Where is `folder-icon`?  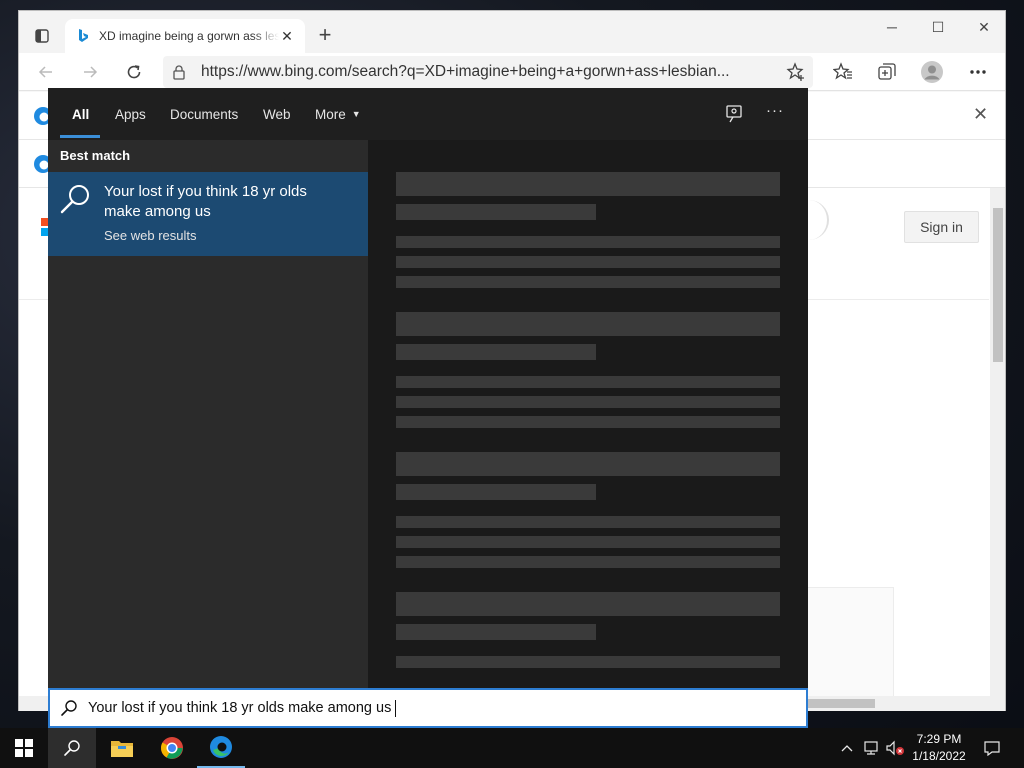
folder-icon is located at coordinates (122, 749).